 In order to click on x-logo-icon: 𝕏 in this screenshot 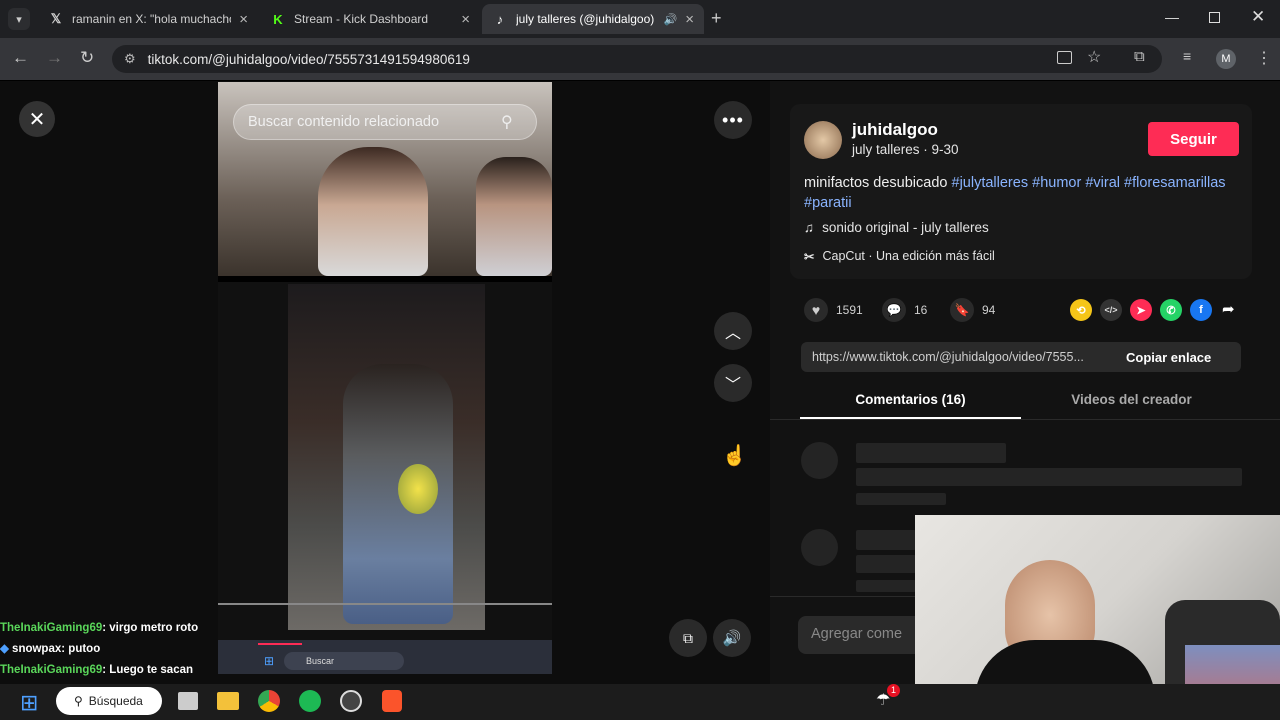, I will do `click(56, 18)`.